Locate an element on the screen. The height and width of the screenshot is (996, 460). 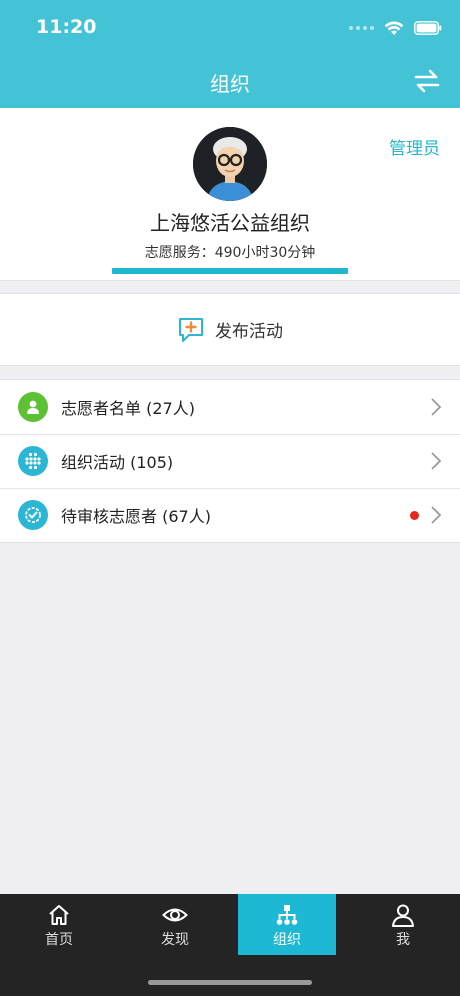
wifi-icon is located at coordinates (394, 28).